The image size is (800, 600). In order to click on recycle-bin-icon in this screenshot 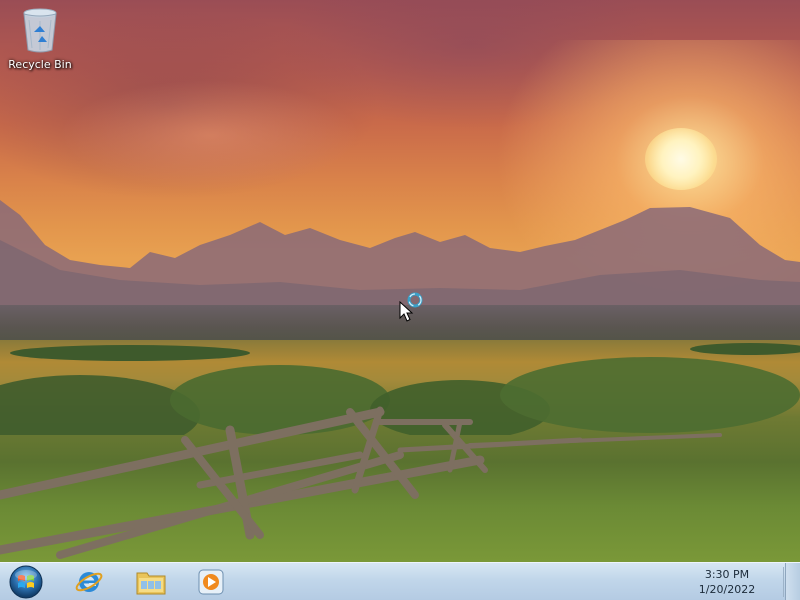, I will do `click(40, 30)`.